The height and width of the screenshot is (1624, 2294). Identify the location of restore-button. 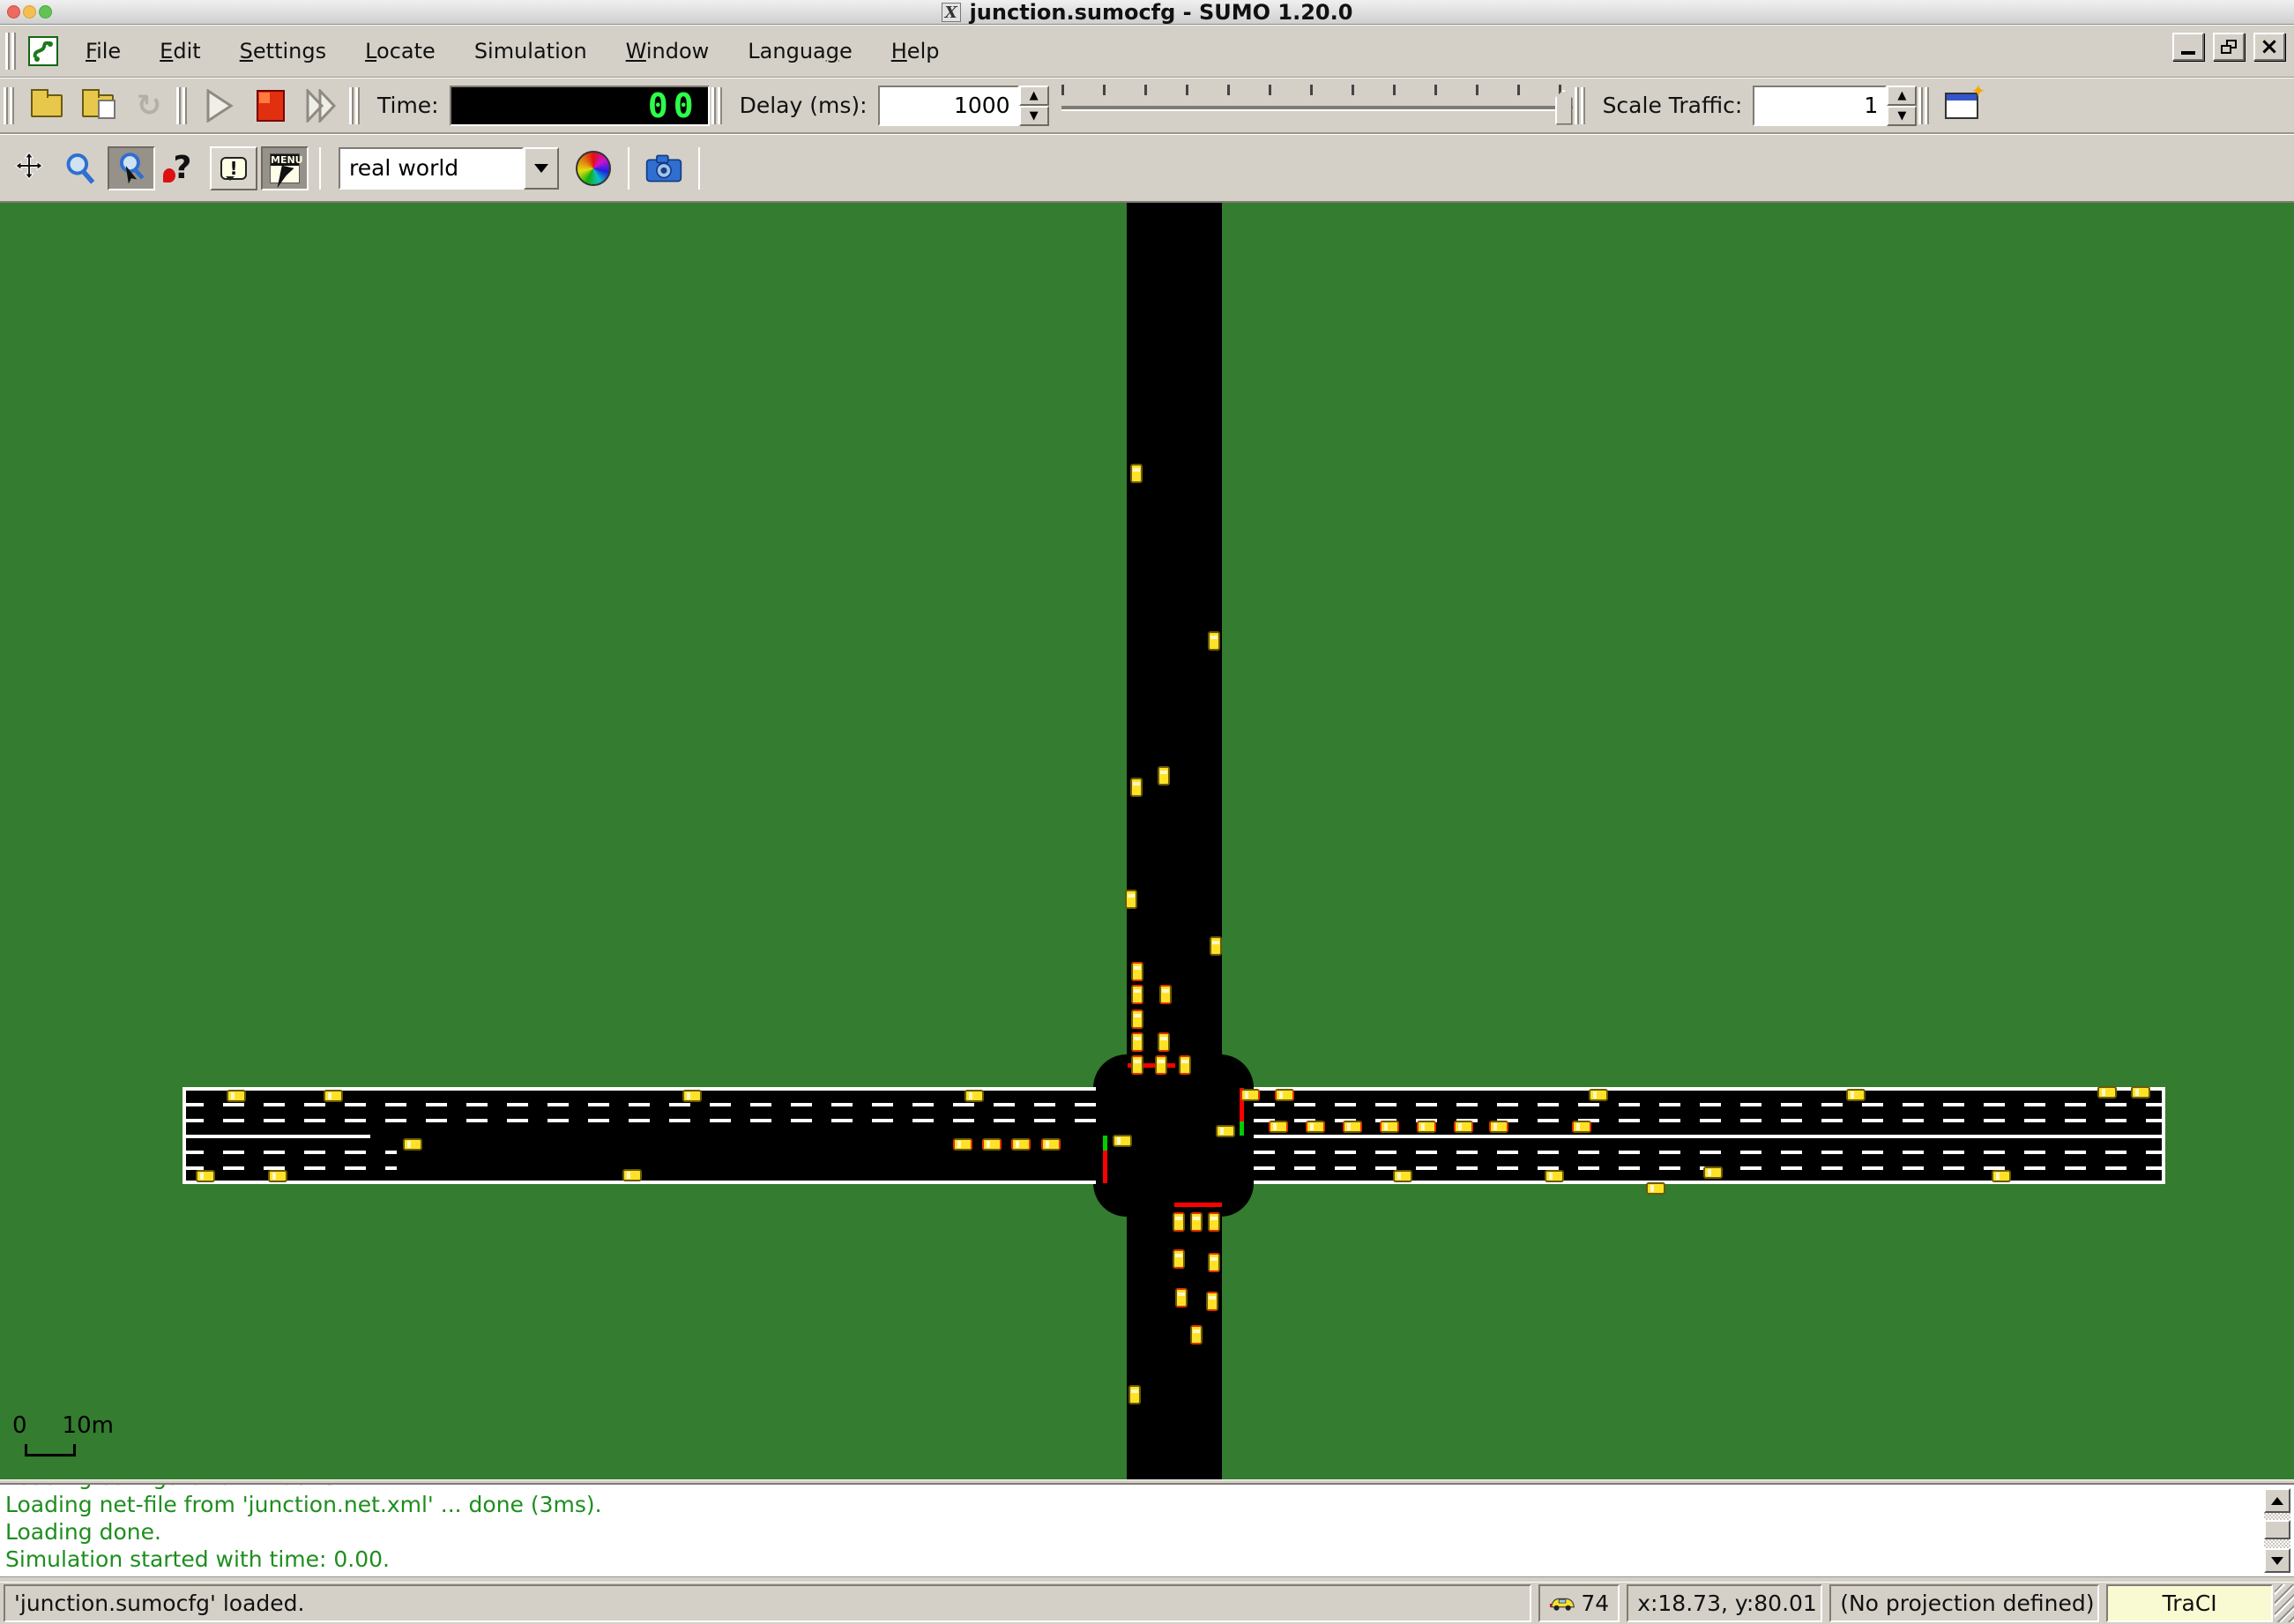
(2229, 47).